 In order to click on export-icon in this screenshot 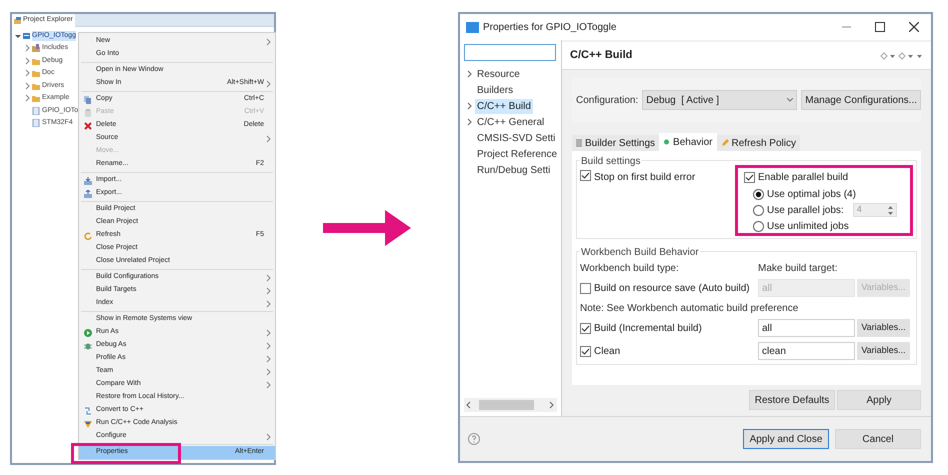, I will do `click(88, 194)`.